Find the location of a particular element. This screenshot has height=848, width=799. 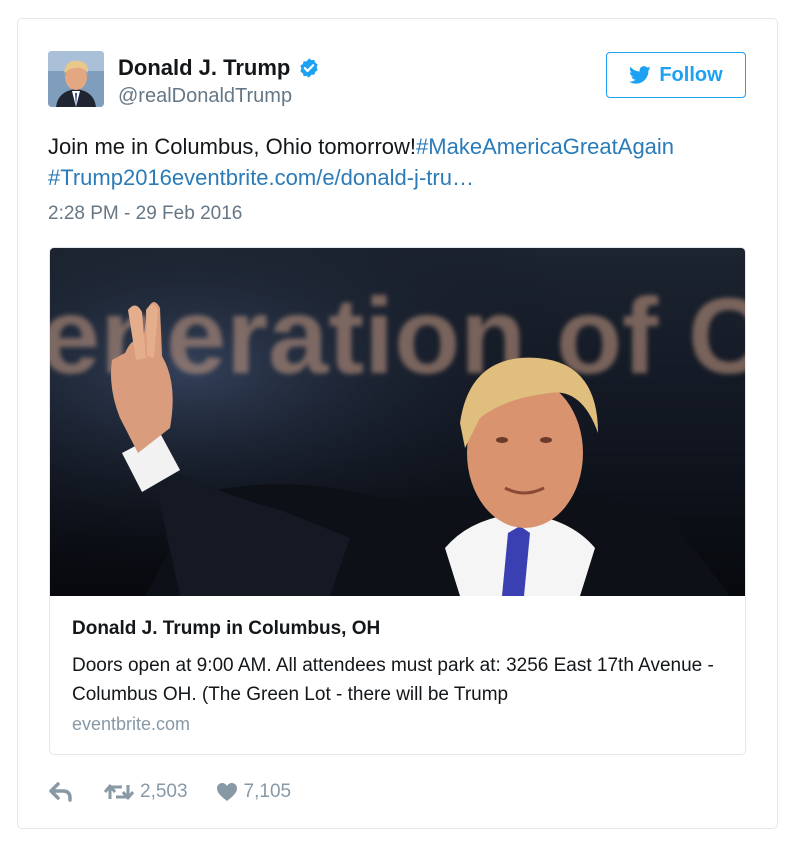

card-title: Donald J. Trump in Columbus, OH is located at coordinates (226, 629).